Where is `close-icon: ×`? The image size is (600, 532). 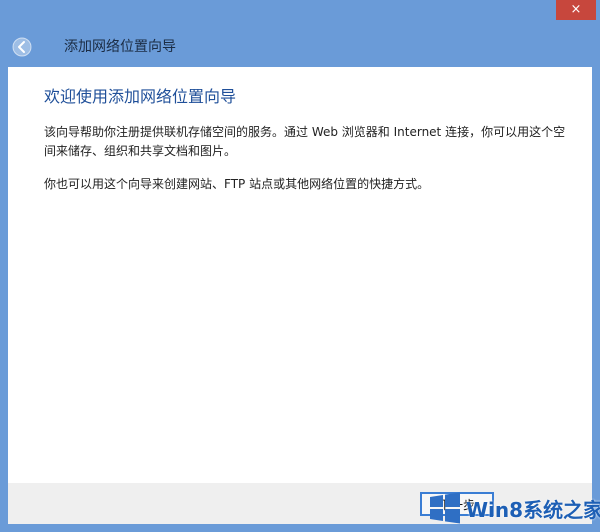
close-icon: × is located at coordinates (576, 9).